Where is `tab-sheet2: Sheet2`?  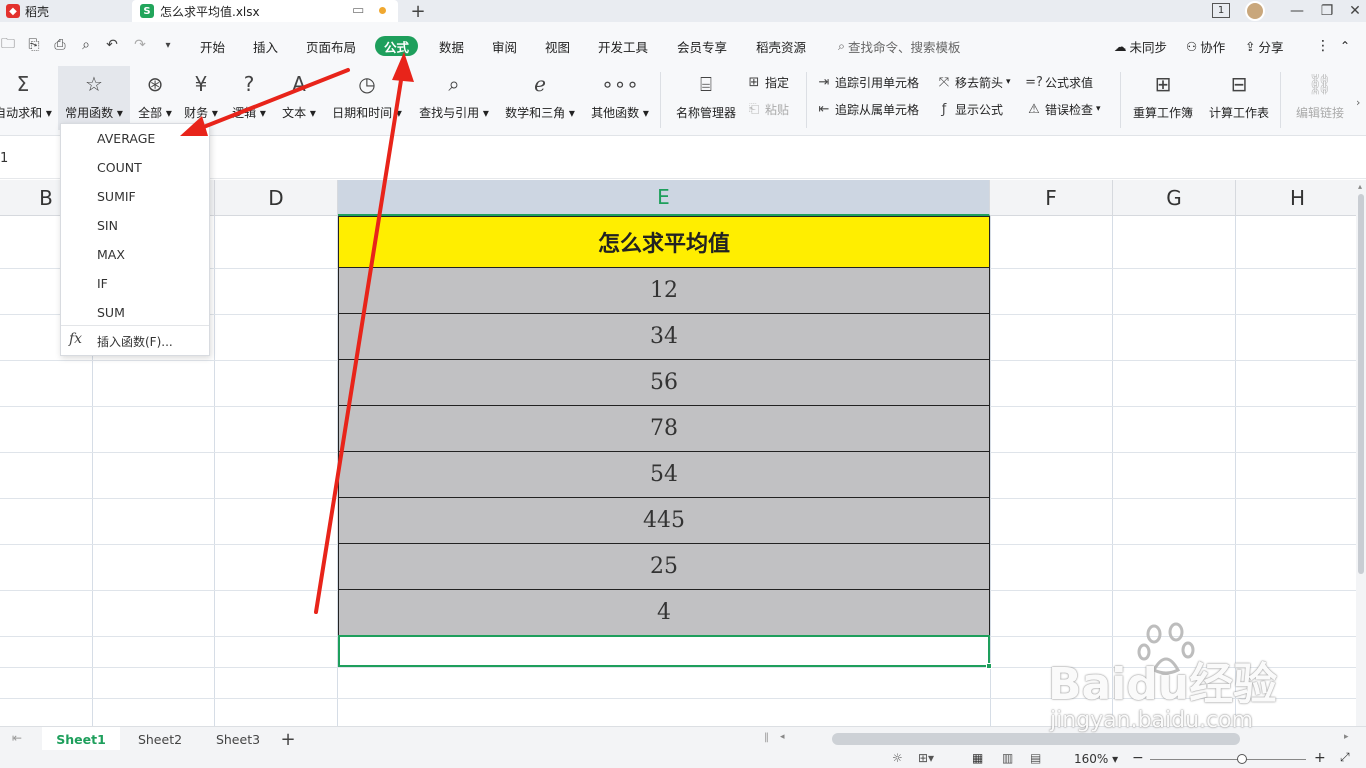
tab-sheet2: Sheet2 is located at coordinates (160, 739).